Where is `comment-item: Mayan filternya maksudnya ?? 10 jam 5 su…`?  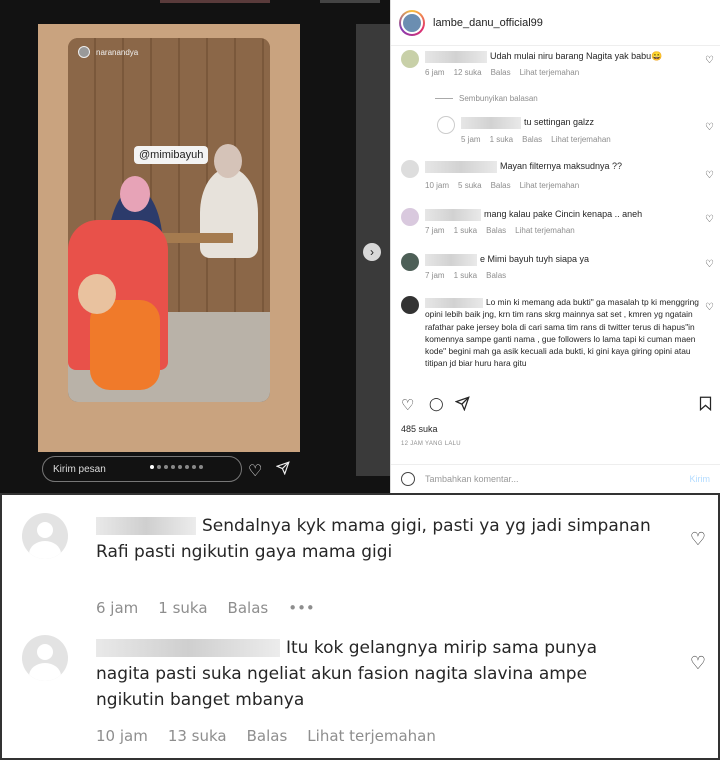 comment-item: Mayan filternya maksudnya ?? 10 jam 5 su… is located at coordinates (557, 177).